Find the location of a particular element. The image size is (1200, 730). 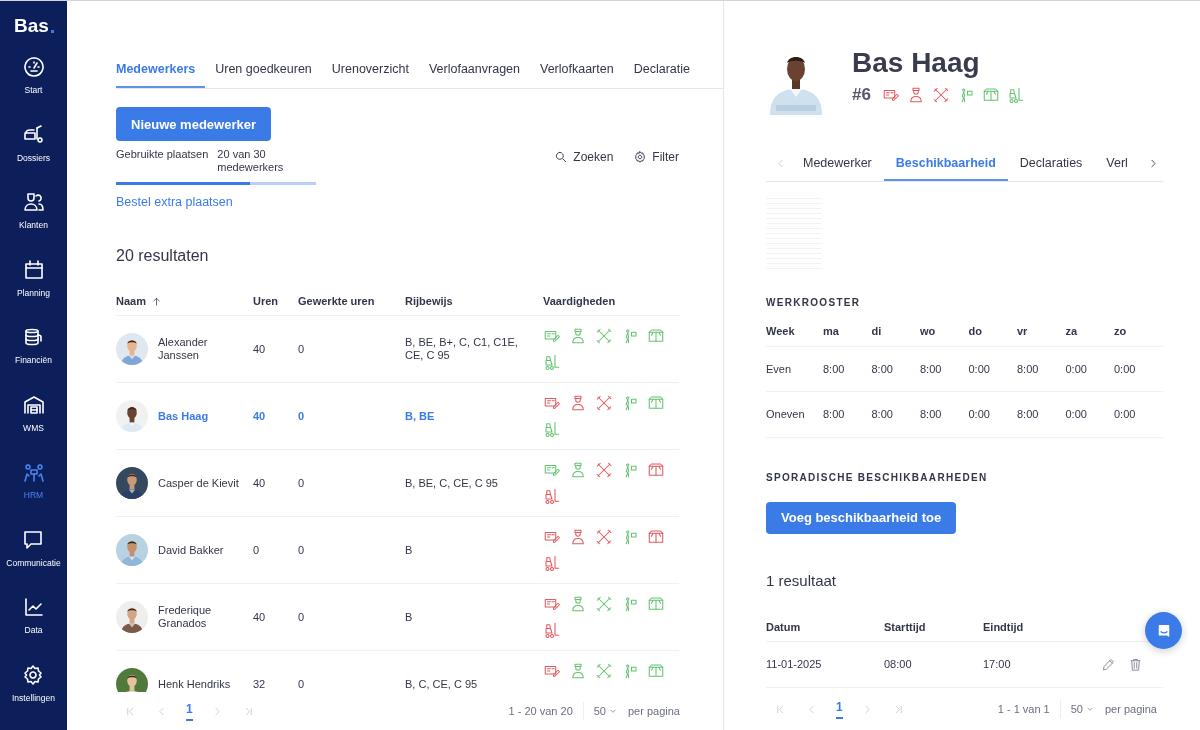

page-range: 1 - 20 van 20 is located at coordinates (540, 711).